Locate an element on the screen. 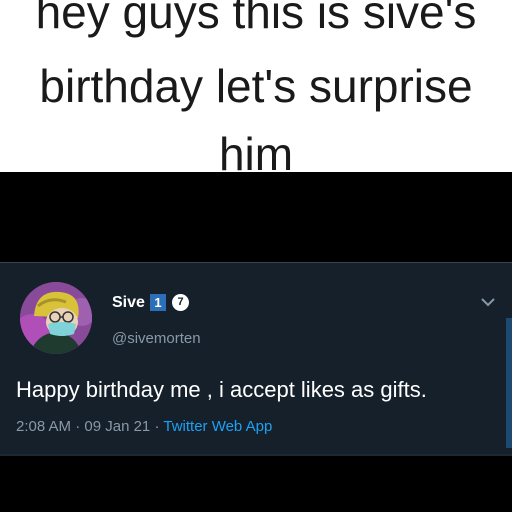 This screenshot has width=512, height=512. caption-line-2: birthday let's surprise is located at coordinates (256, 86).